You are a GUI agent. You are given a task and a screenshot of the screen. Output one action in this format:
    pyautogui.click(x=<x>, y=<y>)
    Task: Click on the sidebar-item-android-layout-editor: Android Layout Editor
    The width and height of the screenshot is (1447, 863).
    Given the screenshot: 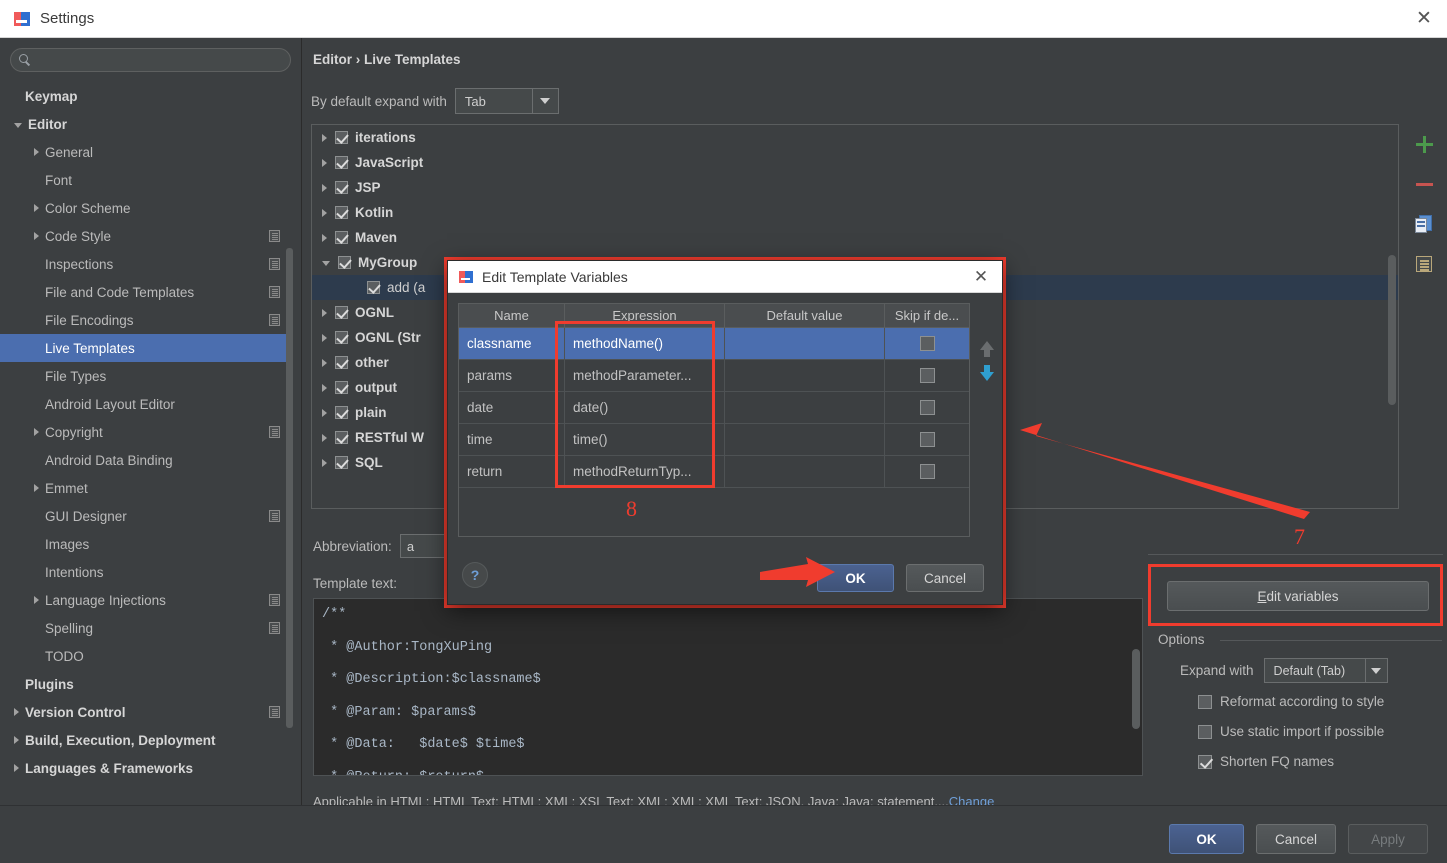 What is the action you would take?
    pyautogui.click(x=144, y=404)
    